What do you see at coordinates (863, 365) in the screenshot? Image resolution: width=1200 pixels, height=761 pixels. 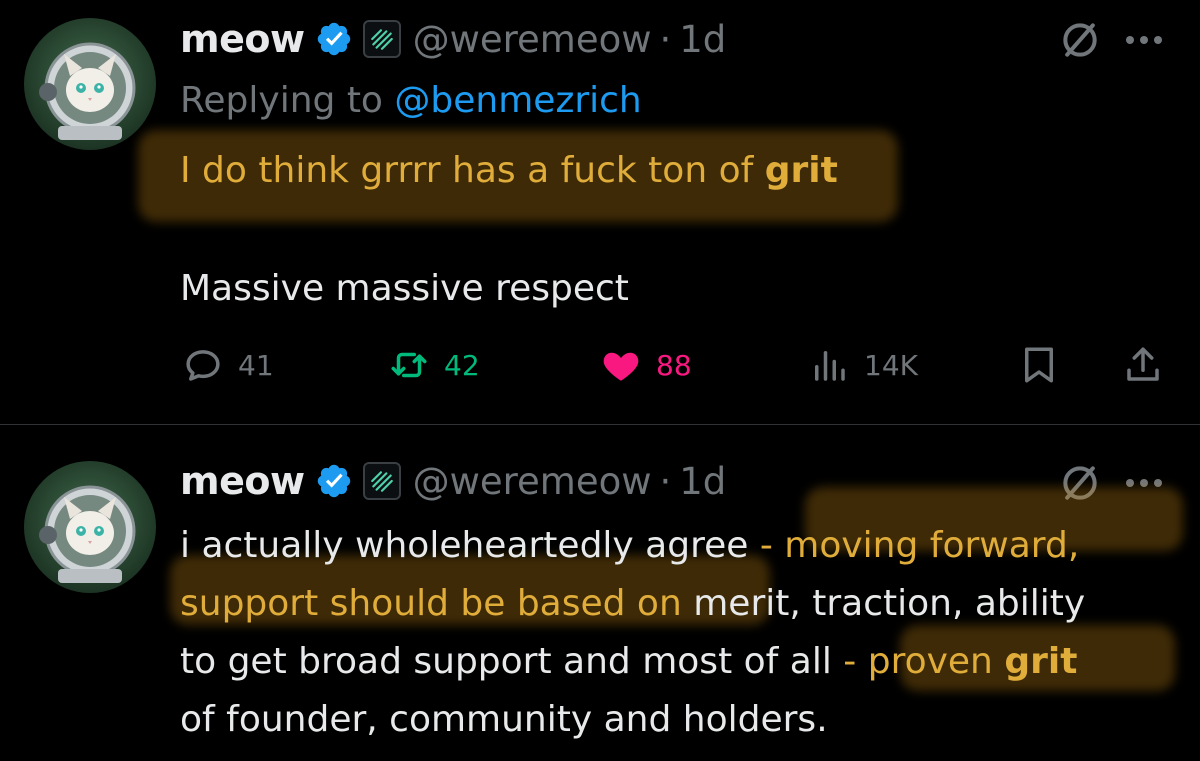 I see `views-button: 14K` at bounding box center [863, 365].